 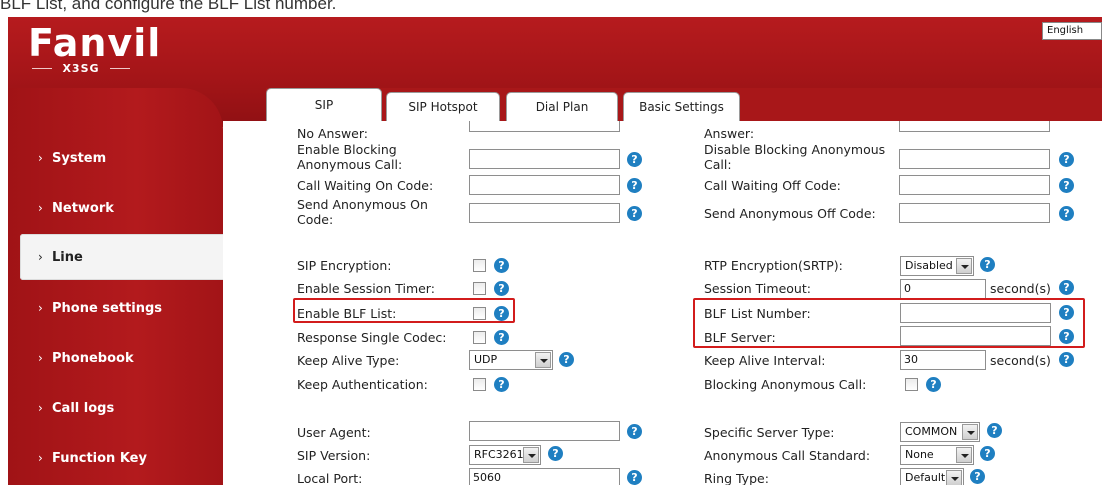 I want to click on disable-blocking-anon-field, so click(x=974, y=159).